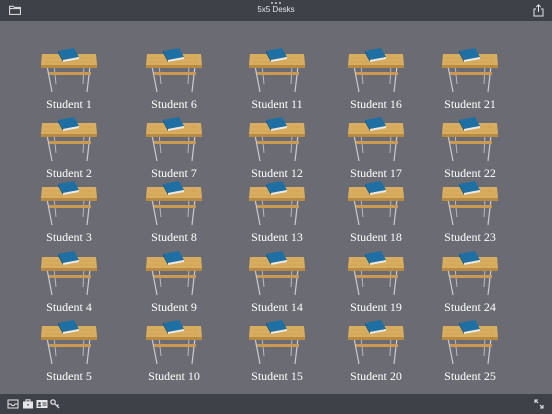  What do you see at coordinates (376, 376) in the screenshot?
I see `student-name-label: Student 20` at bounding box center [376, 376].